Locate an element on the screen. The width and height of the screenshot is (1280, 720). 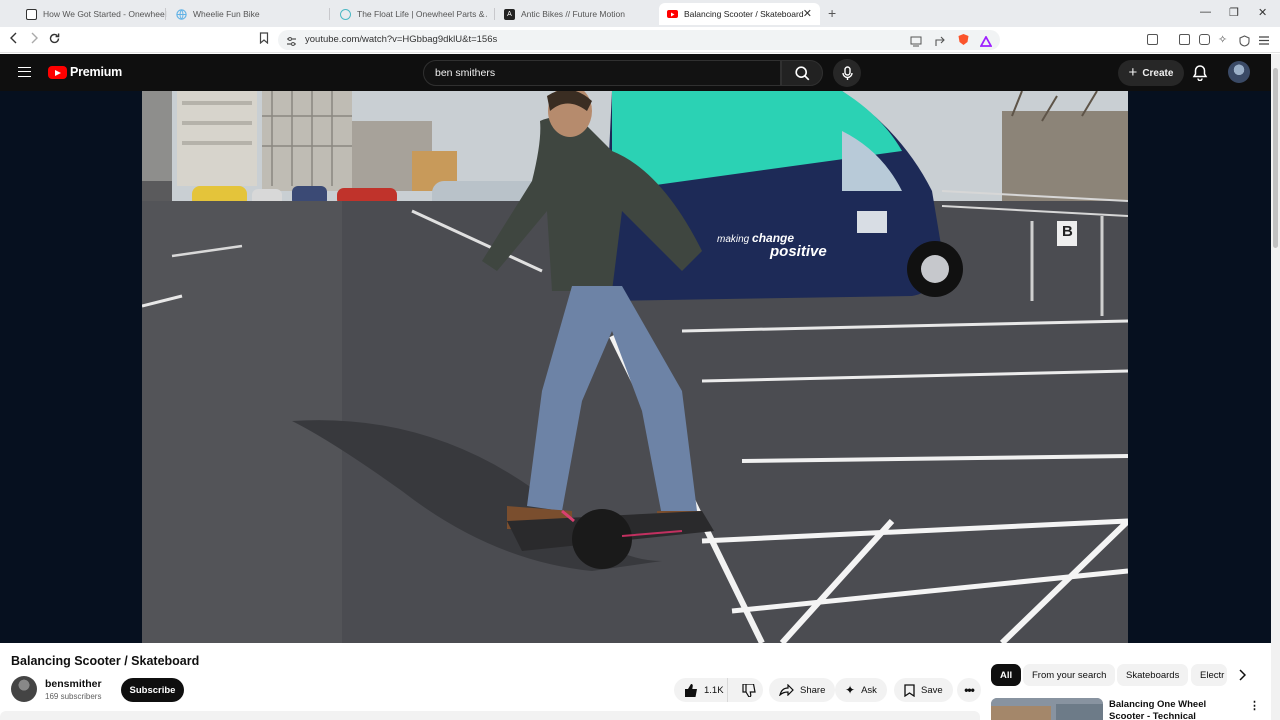
browser-toolbar: youtube.com/watch?v=HGbbag9dklU&t=156s ✧ is located at coordinates (640, 40).